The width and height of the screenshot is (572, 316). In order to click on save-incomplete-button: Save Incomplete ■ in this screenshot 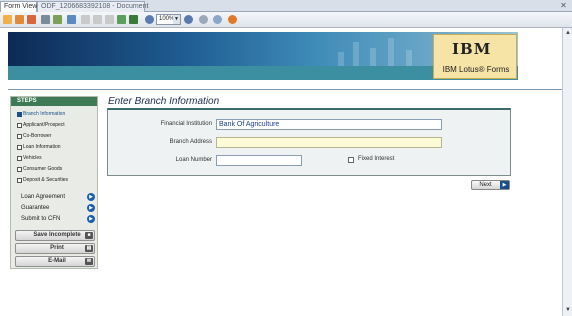, I will do `click(55, 235)`.